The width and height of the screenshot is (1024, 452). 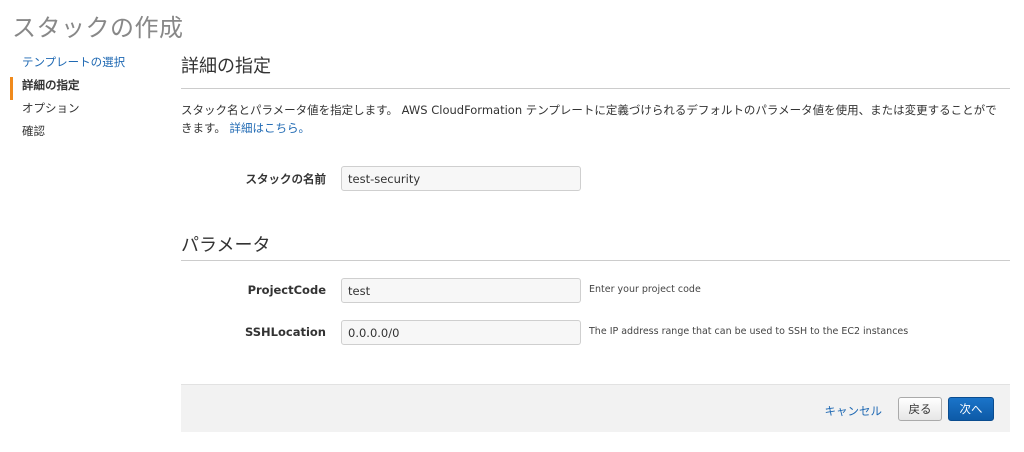 I want to click on parameters-divider, so click(x=595, y=260).